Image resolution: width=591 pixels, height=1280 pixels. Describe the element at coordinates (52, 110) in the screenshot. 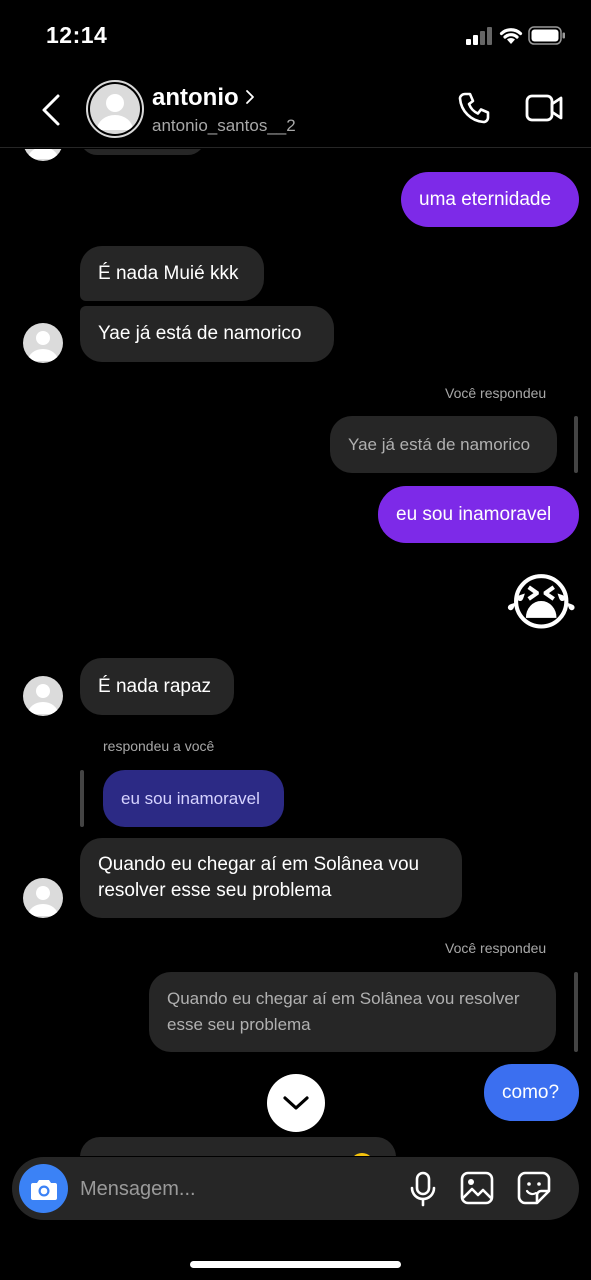

I see `back-arrow-icon` at that location.